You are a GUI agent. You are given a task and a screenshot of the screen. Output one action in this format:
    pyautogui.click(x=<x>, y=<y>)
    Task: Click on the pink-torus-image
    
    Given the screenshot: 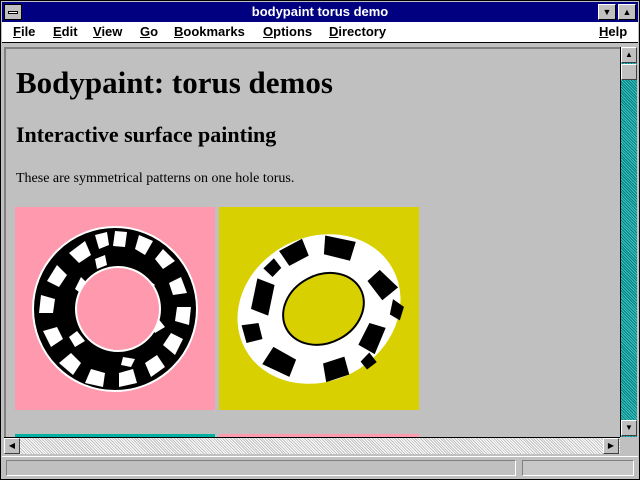 What is the action you would take?
    pyautogui.click(x=115, y=308)
    